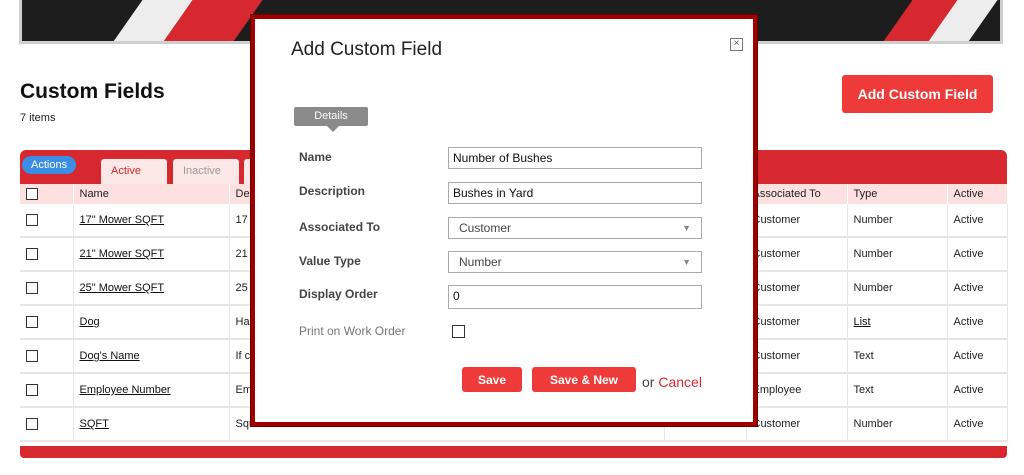 This screenshot has height=475, width=1024. I want to click on add-custom-field-button: Add Custom Field, so click(917, 94).